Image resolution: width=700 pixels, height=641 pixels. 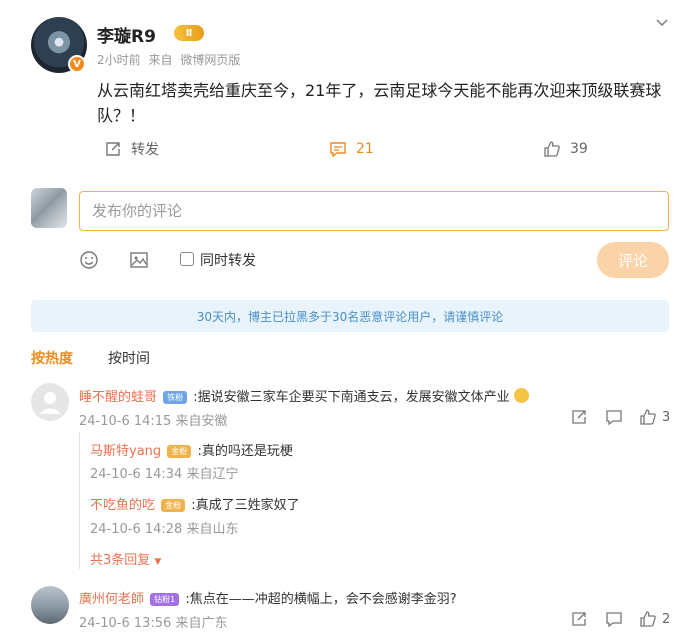 I want to click on comment-like-count: 2, so click(x=666, y=619).